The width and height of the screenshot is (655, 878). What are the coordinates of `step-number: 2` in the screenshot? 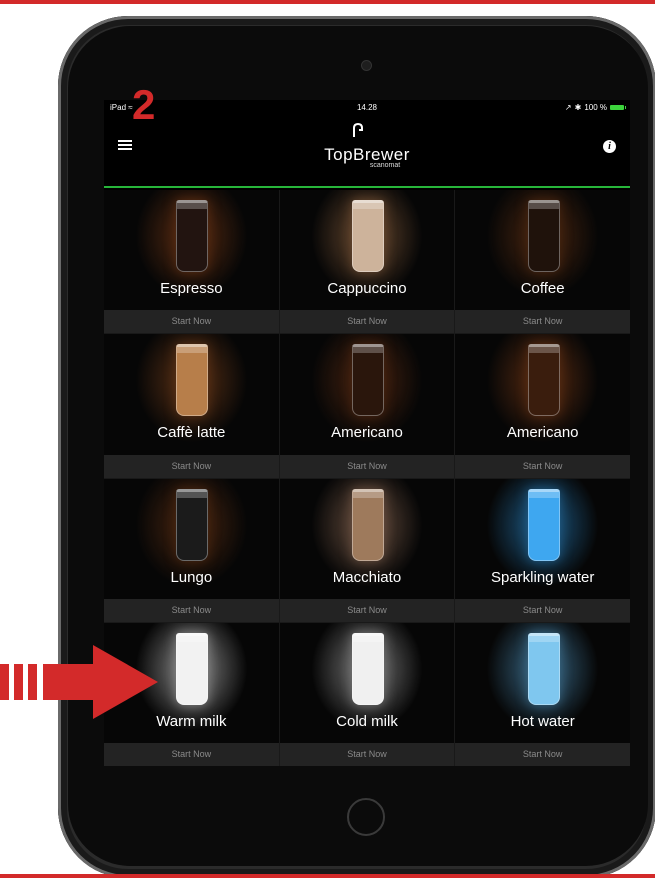 It's located at (144, 104).